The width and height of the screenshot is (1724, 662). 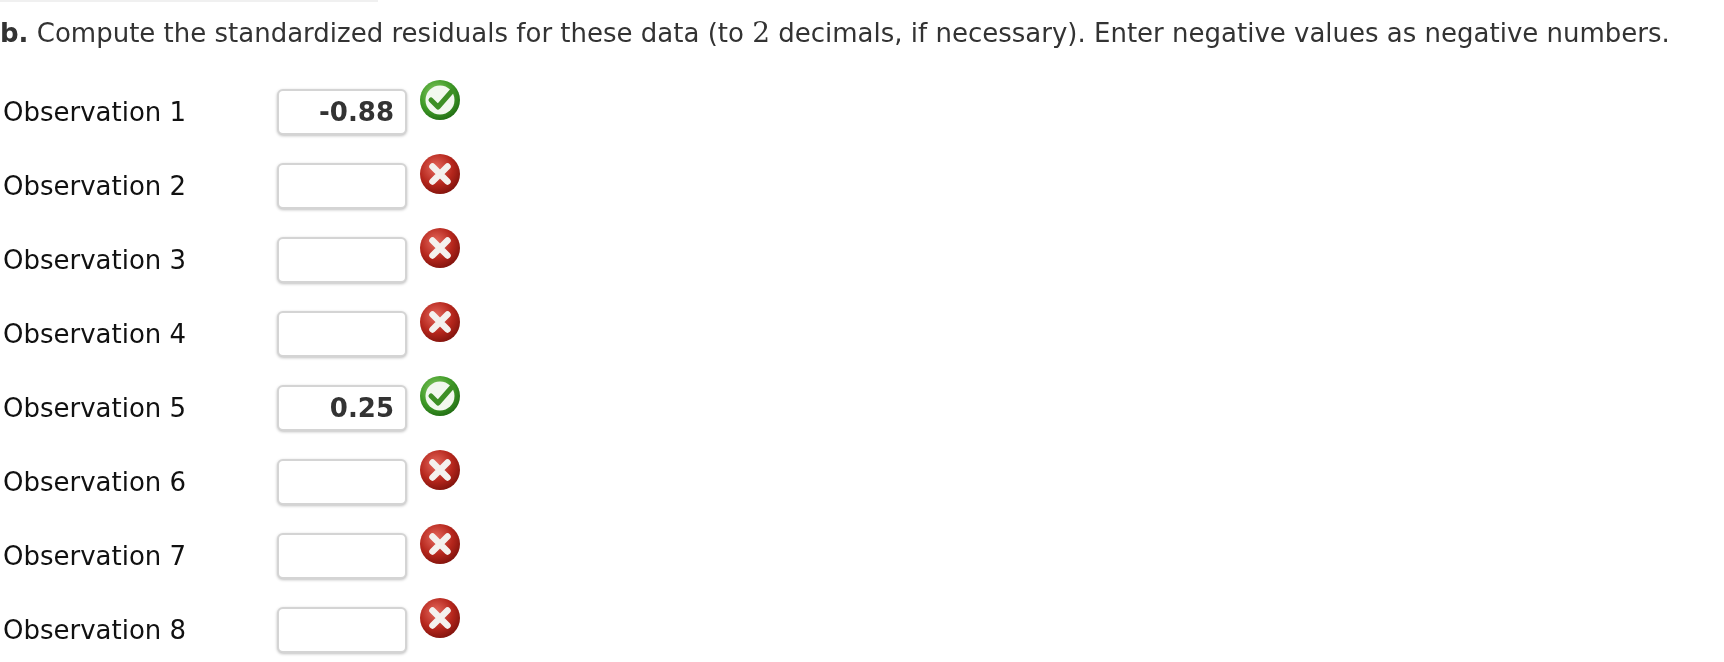 I want to click on row-label: Observation 2, so click(x=95, y=186).